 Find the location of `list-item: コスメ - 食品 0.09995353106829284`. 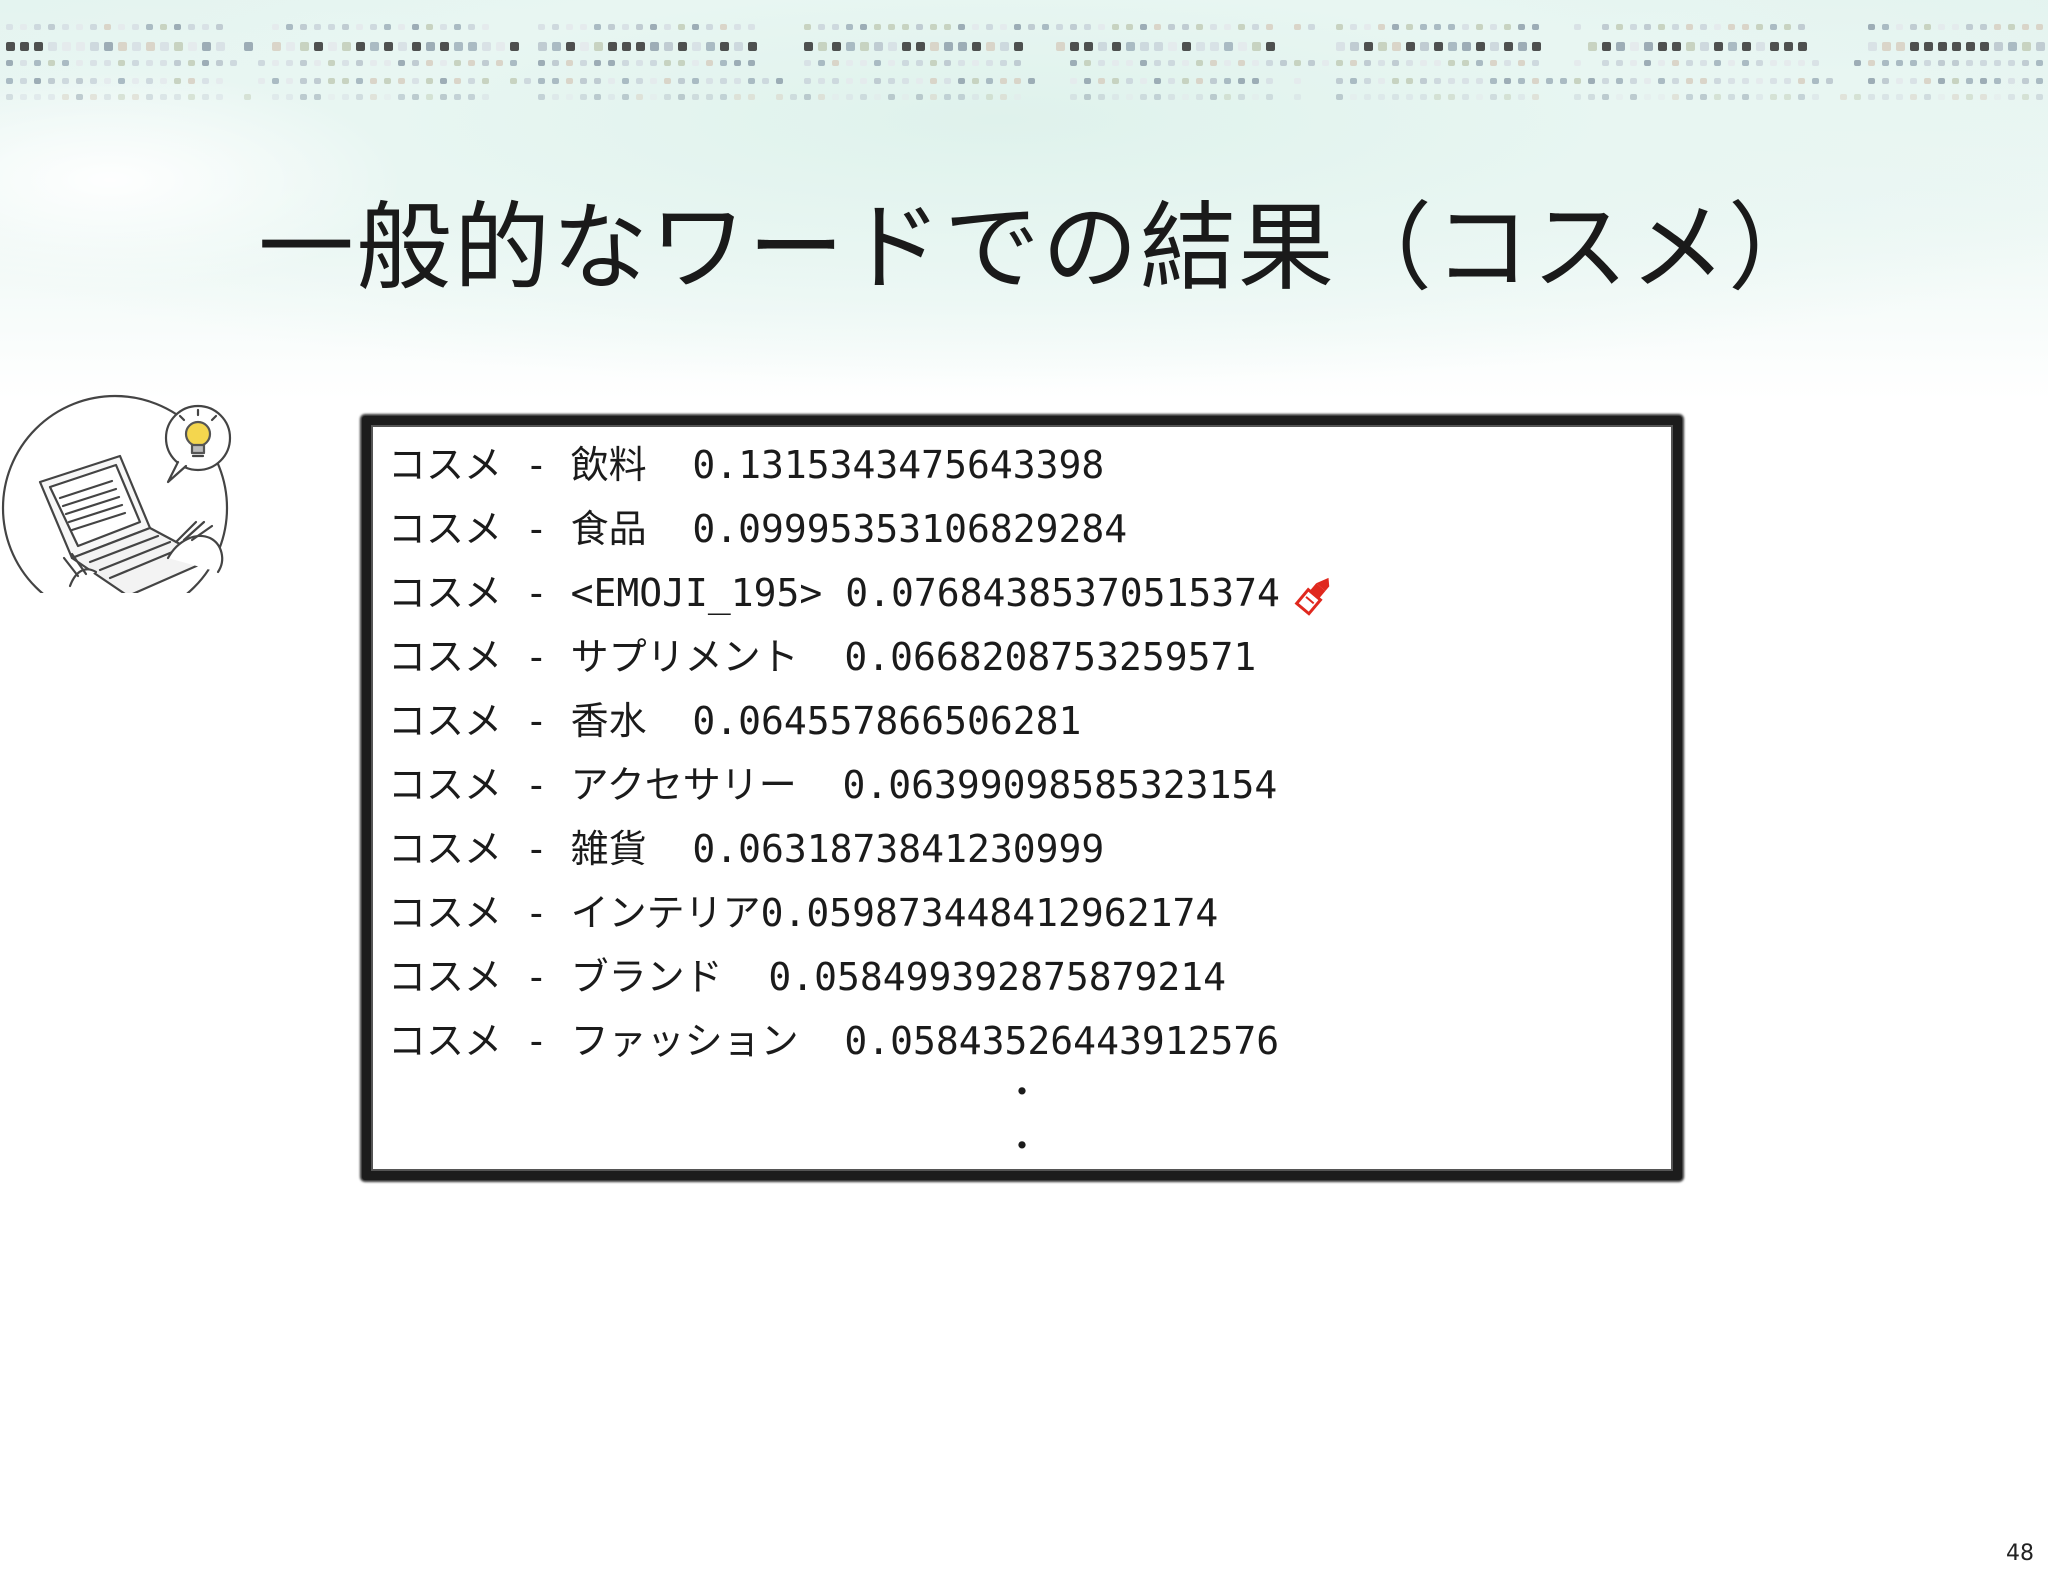

list-item: コスメ - 食品 0.09995353106829284 is located at coordinates (864, 537).